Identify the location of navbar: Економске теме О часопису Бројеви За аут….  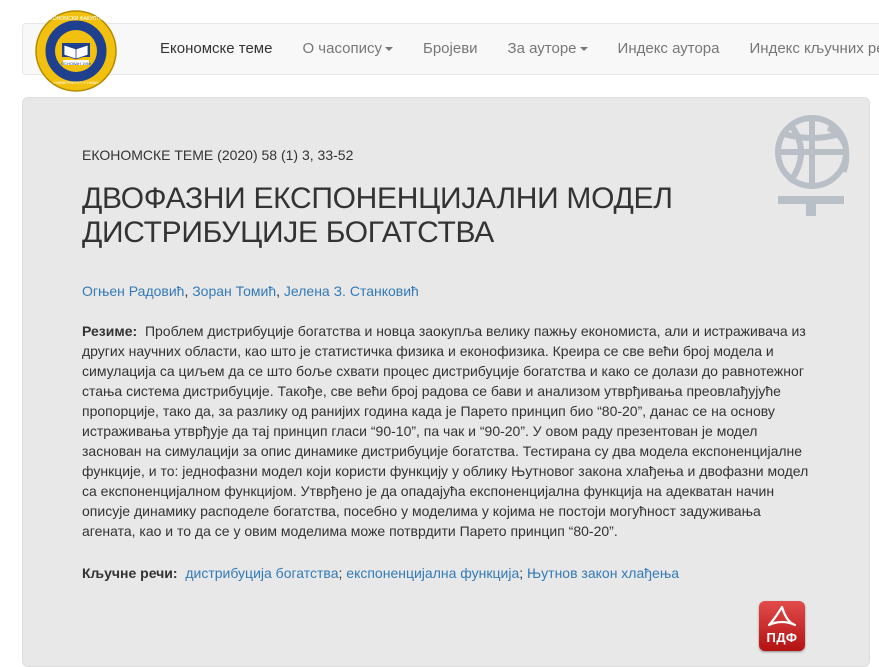
(450, 49).